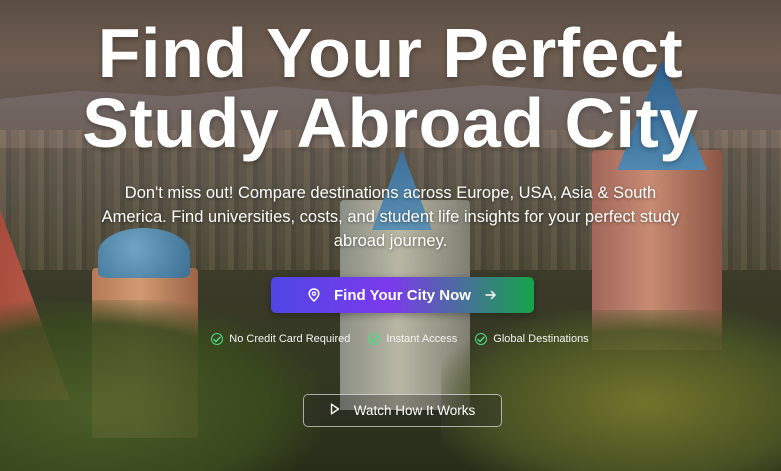 This screenshot has width=781, height=471. Describe the element at coordinates (491, 295) in the screenshot. I see `arrow-right-icon` at that location.